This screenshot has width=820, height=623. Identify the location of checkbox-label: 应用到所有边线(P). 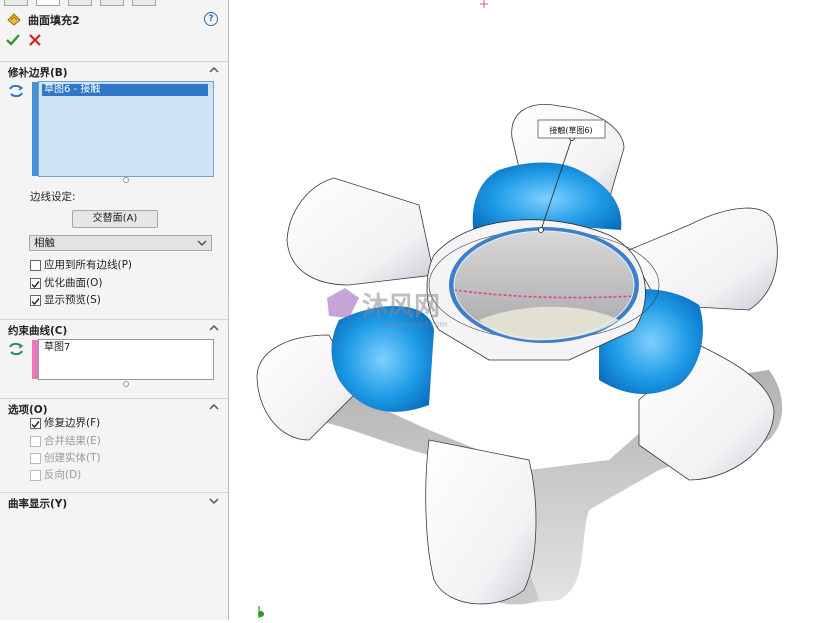
(88, 265).